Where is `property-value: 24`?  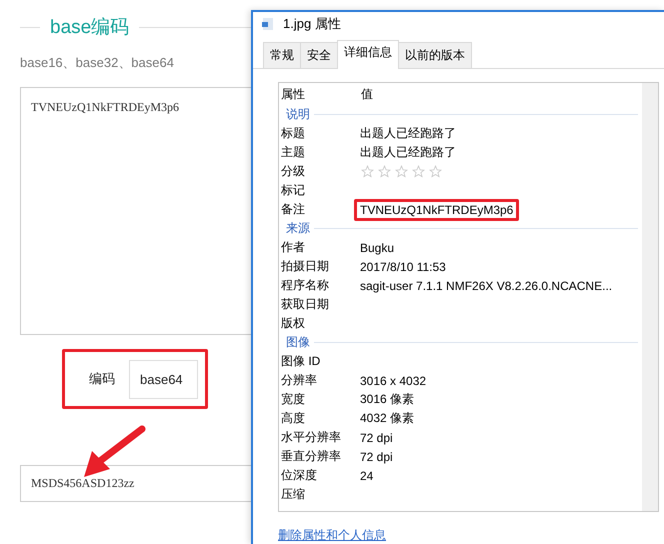
property-value: 24 is located at coordinates (366, 476).